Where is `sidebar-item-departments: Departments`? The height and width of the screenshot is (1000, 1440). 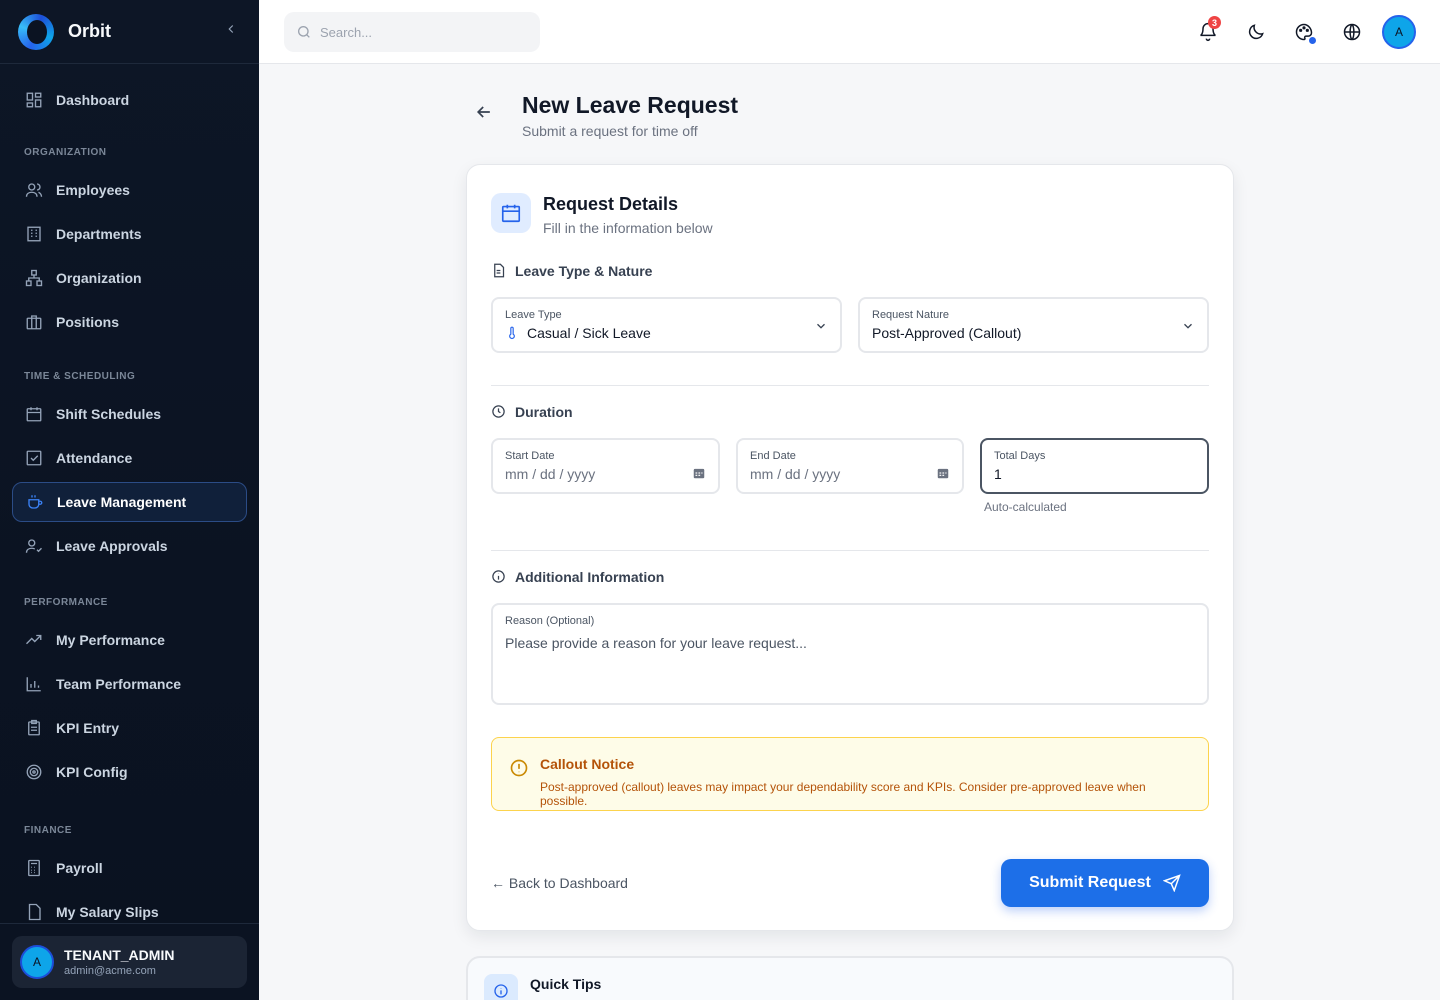 sidebar-item-departments: Departments is located at coordinates (129, 234).